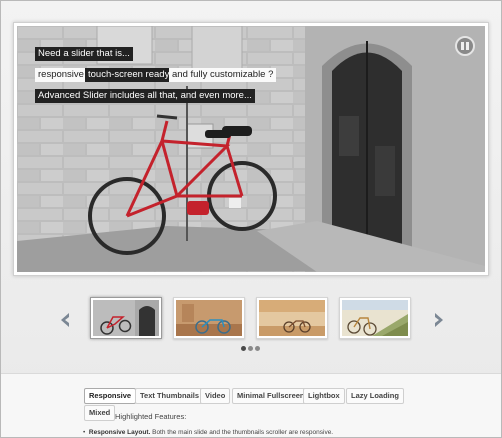 The height and width of the screenshot is (438, 502). I want to click on thumbnail-pagination, so click(250, 348).